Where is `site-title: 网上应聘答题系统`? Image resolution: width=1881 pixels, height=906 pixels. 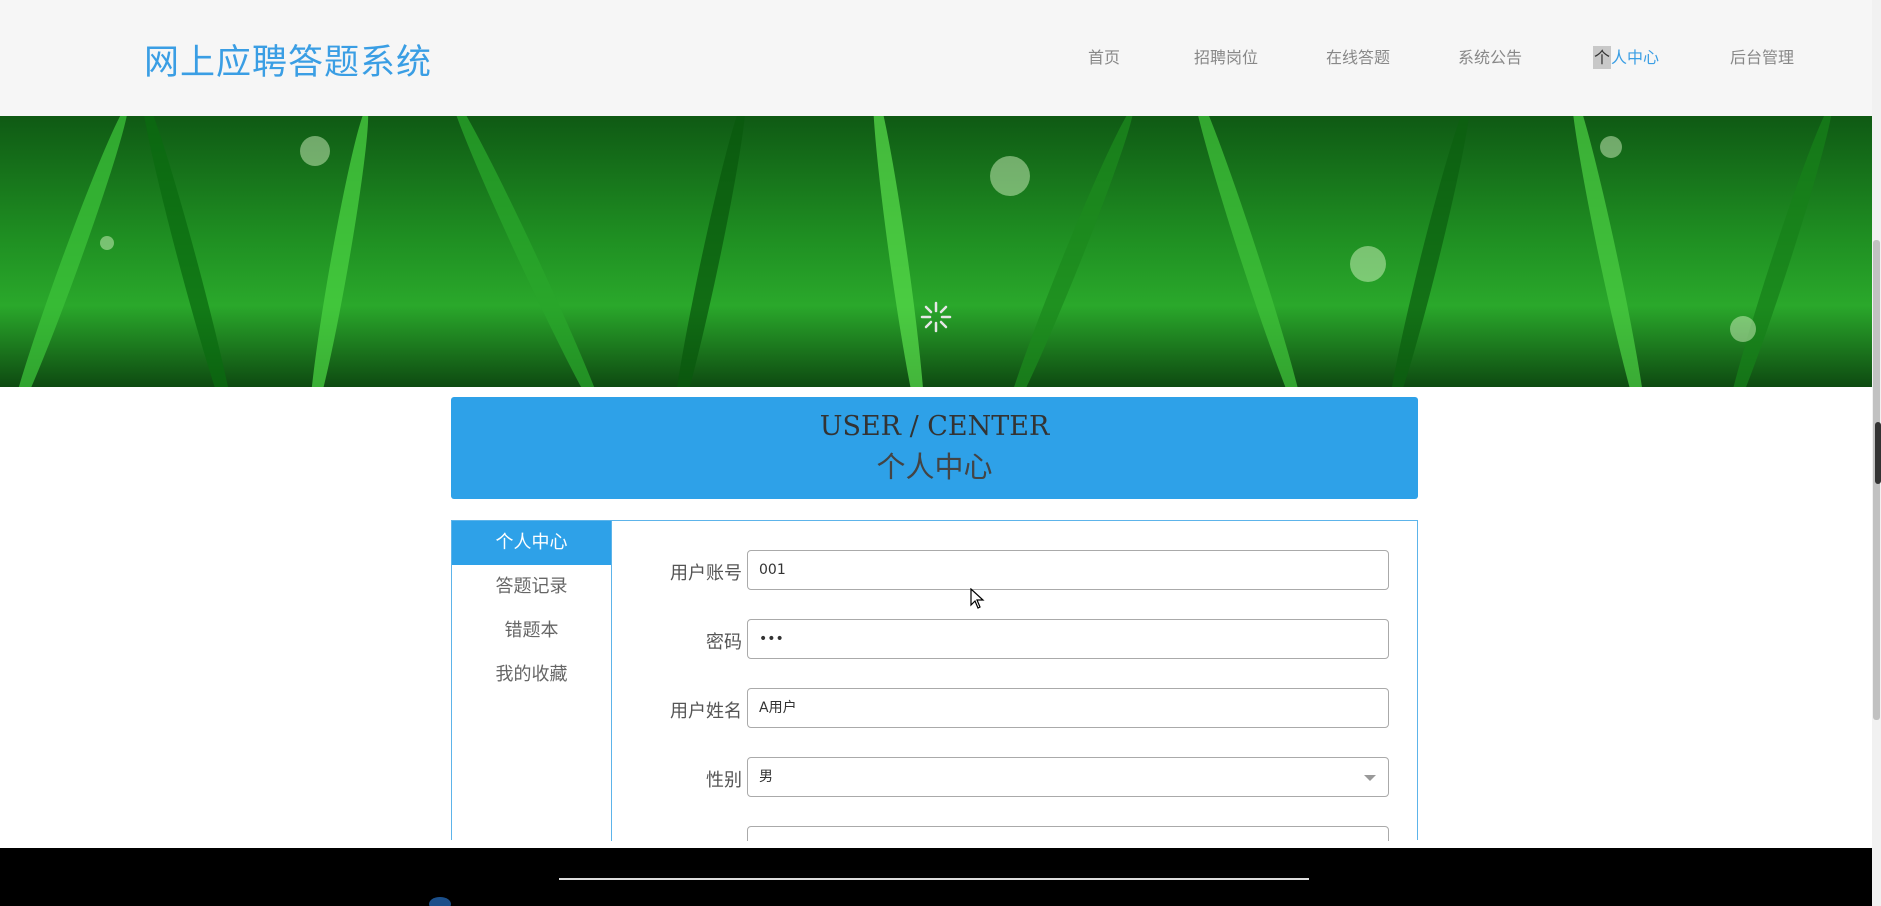
site-title: 网上应聘答题系统 is located at coordinates (288, 59).